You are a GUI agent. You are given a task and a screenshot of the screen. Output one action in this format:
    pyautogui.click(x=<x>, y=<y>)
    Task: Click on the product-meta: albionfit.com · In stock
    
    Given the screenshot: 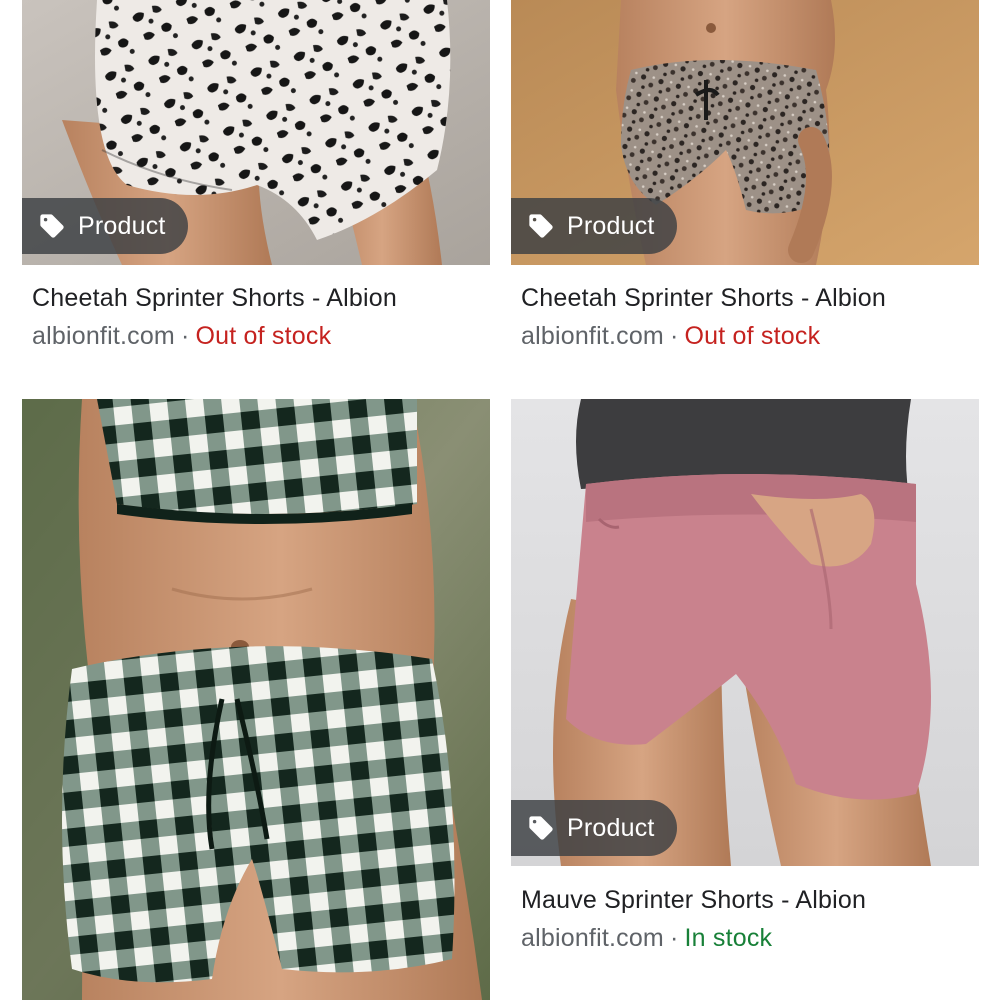 What is the action you would take?
    pyautogui.click(x=646, y=938)
    